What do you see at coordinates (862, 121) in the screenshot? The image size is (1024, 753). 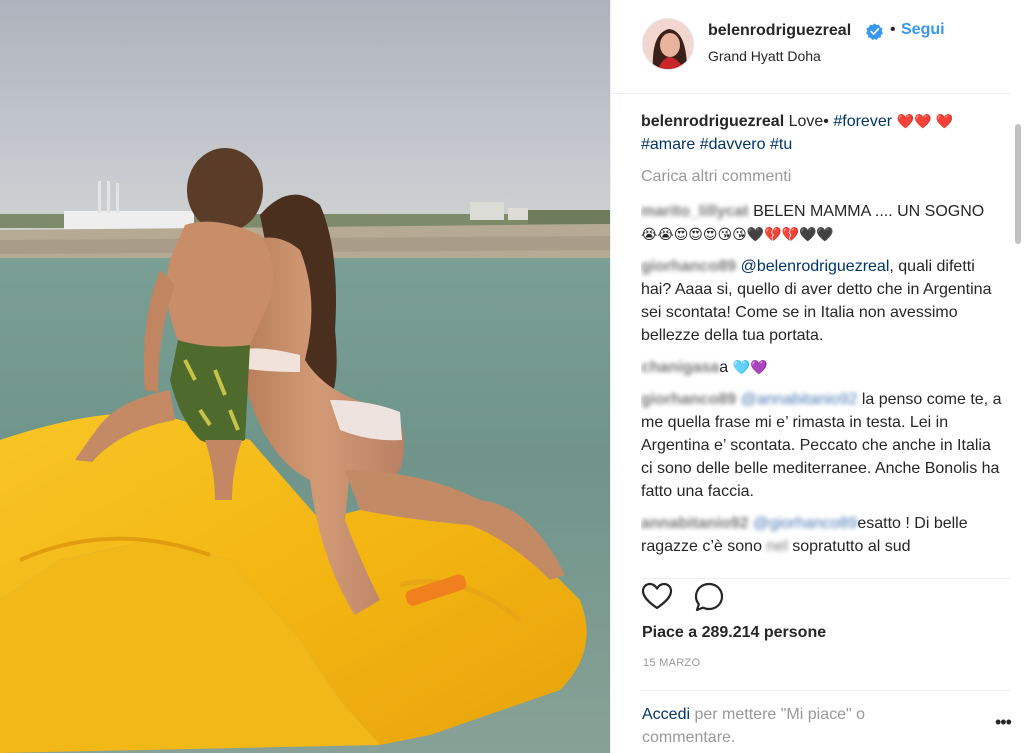 I see `hashtag-forever: #forever` at bounding box center [862, 121].